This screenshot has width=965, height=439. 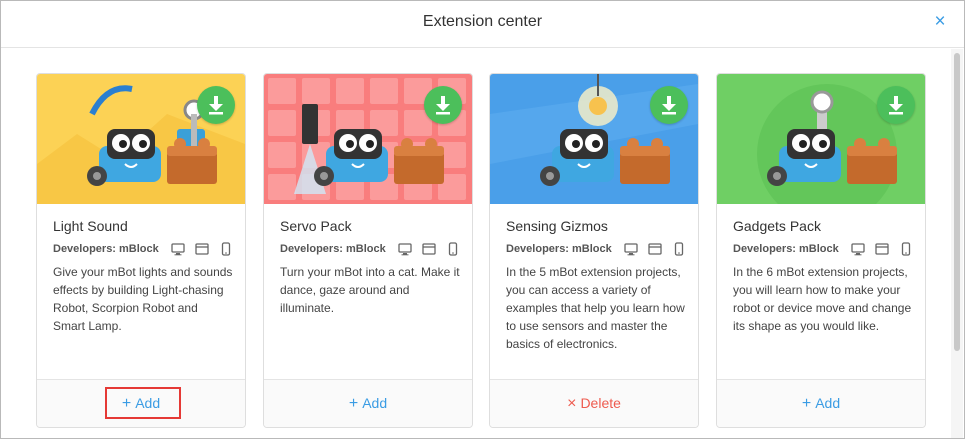 What do you see at coordinates (572, 403) in the screenshot?
I see `delete-x-icon: ×` at bounding box center [572, 403].